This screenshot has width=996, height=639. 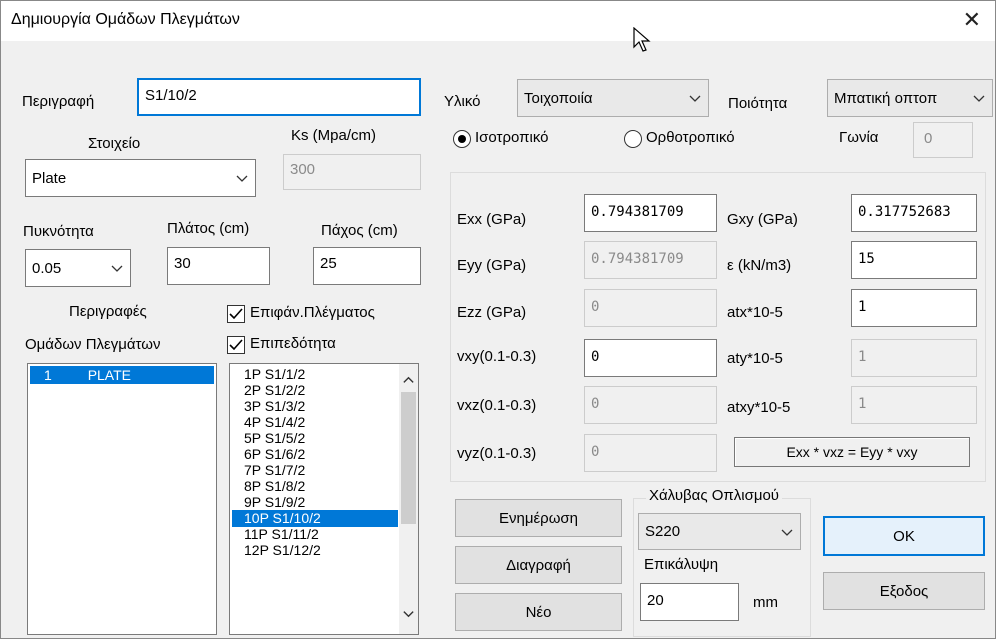 What do you see at coordinates (914, 260) in the screenshot?
I see `e-input: 15` at bounding box center [914, 260].